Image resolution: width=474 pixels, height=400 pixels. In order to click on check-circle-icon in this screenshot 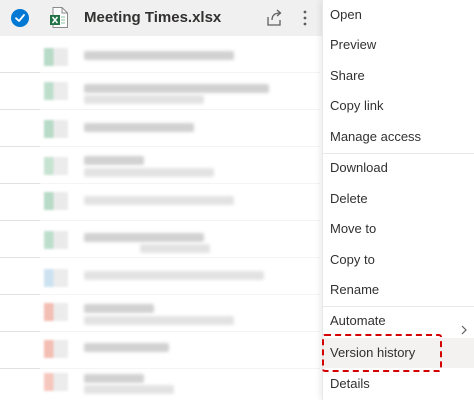, I will do `click(20, 18)`.